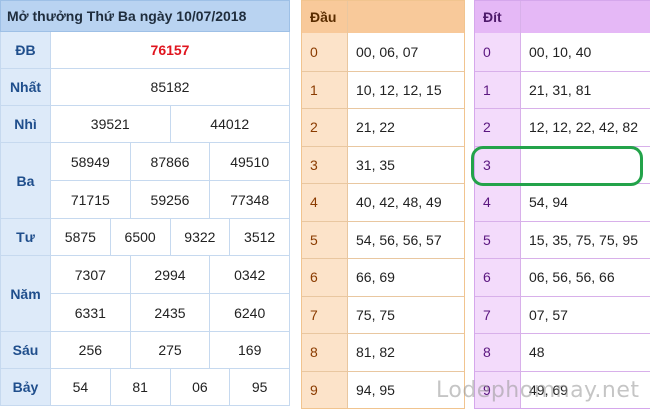  I want to click on prize-label: Năm, so click(26, 293).